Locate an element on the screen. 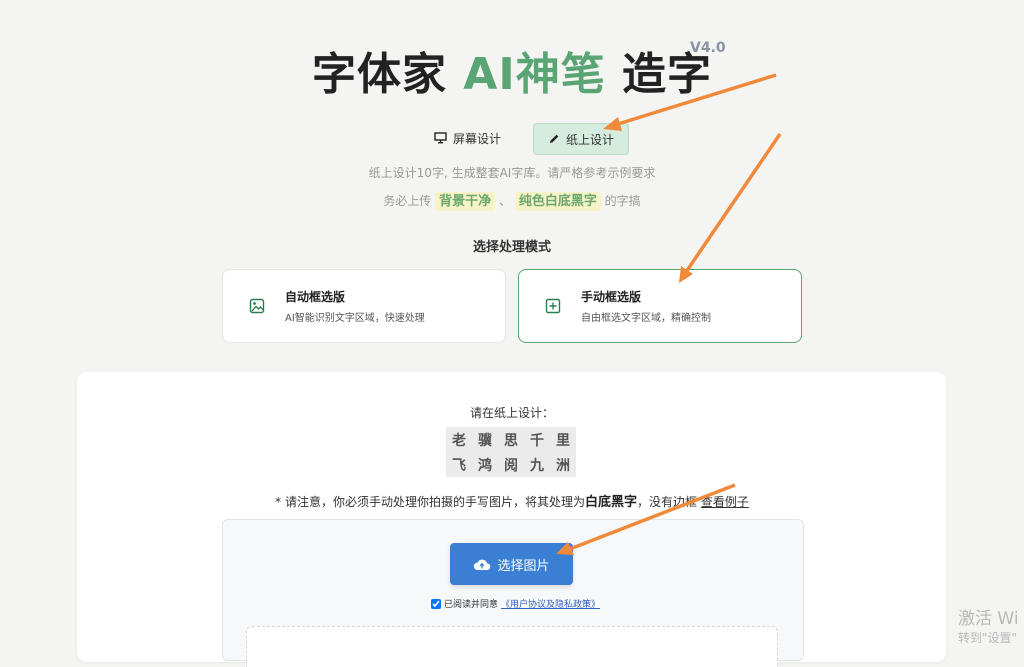  windows-activation-hint: 转到"设置" is located at coordinates (988, 638).